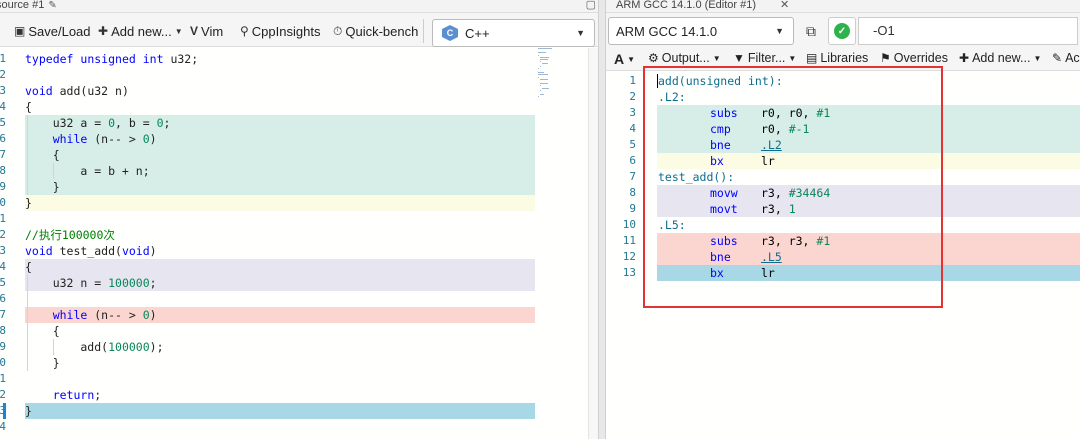 This screenshot has width=1080, height=439. I want to click on compiler-options-input: -O1, so click(968, 31).